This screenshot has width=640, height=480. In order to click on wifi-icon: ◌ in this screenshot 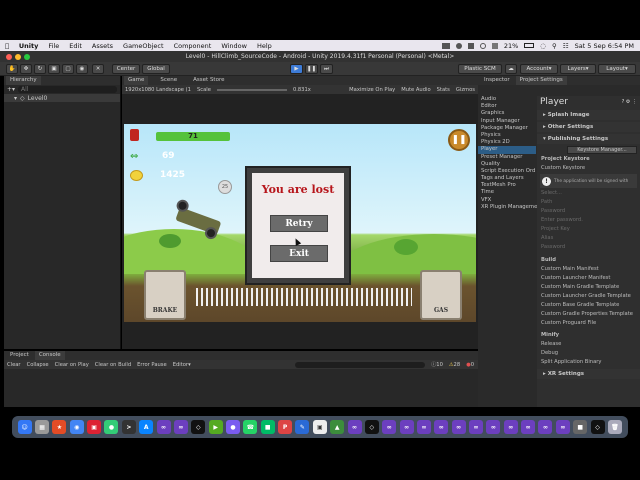, I will do `click(543, 46)`.